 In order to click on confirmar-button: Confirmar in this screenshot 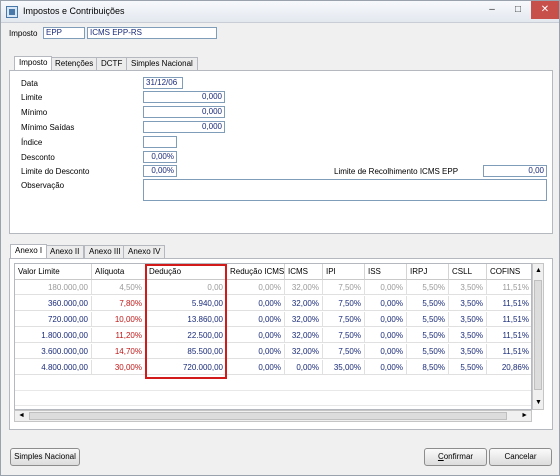, I will do `click(455, 457)`.